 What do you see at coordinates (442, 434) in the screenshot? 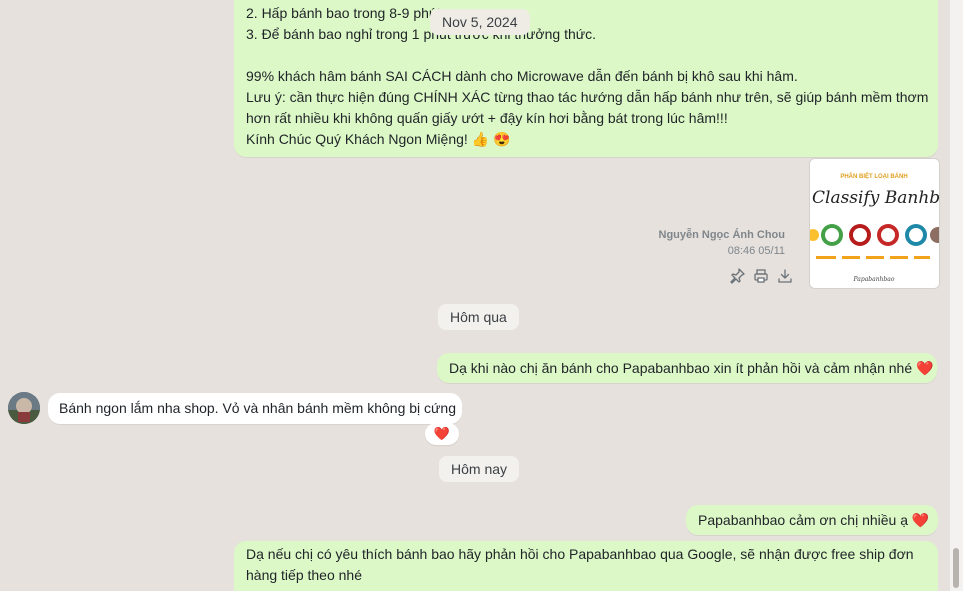
I see `reaction-heart: ❤️` at bounding box center [442, 434].